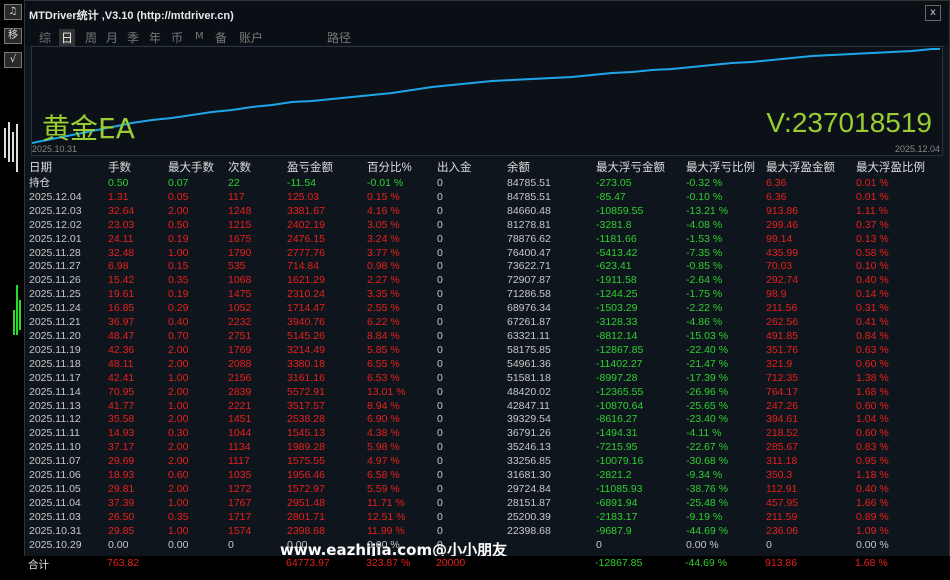 This screenshot has height=580, width=950. I want to click on tab-overview: 综, so click(45, 37).